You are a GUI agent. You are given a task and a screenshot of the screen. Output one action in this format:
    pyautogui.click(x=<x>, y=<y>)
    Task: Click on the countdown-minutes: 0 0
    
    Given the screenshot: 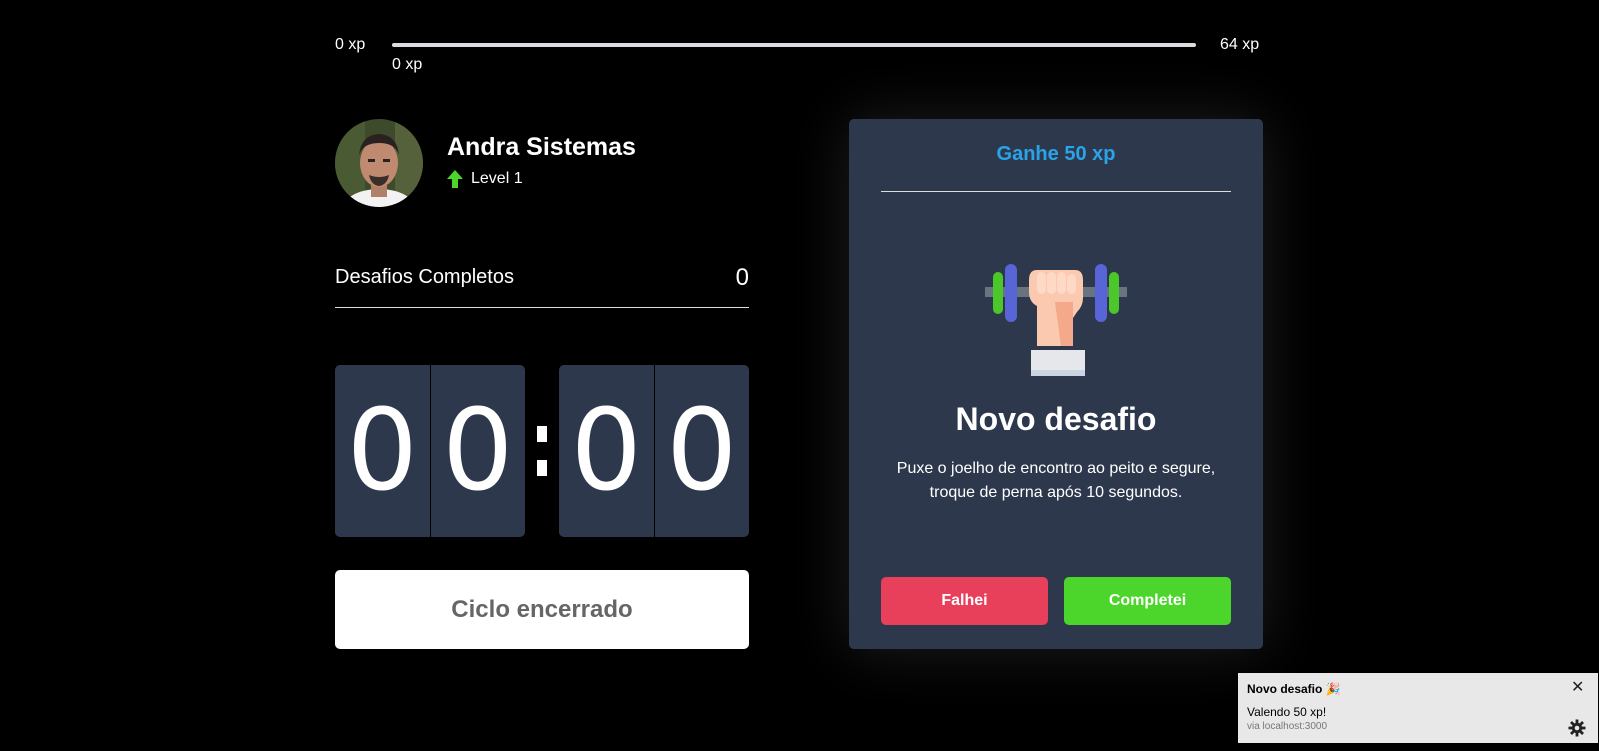 What is the action you would take?
    pyautogui.click(x=430, y=451)
    